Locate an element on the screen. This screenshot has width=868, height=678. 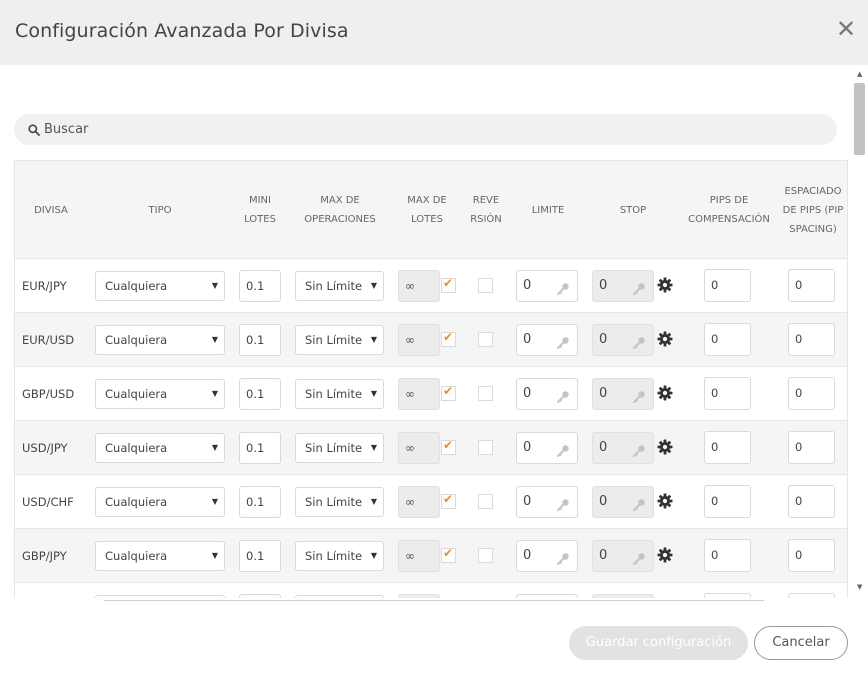
horizontal-scrollbar is located at coordinates (434, 600).